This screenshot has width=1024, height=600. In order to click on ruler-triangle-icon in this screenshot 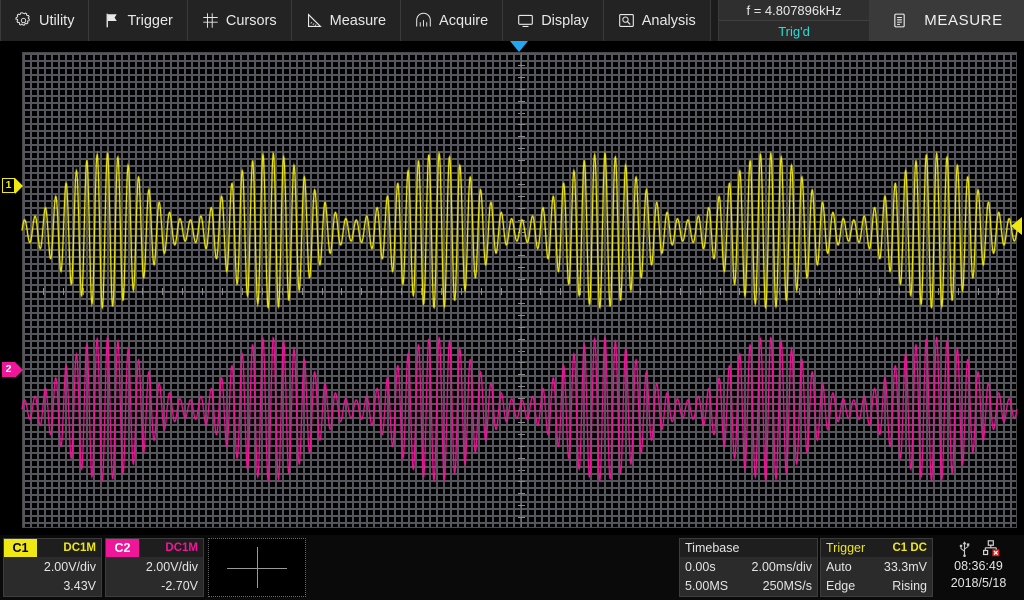, I will do `click(314, 20)`.